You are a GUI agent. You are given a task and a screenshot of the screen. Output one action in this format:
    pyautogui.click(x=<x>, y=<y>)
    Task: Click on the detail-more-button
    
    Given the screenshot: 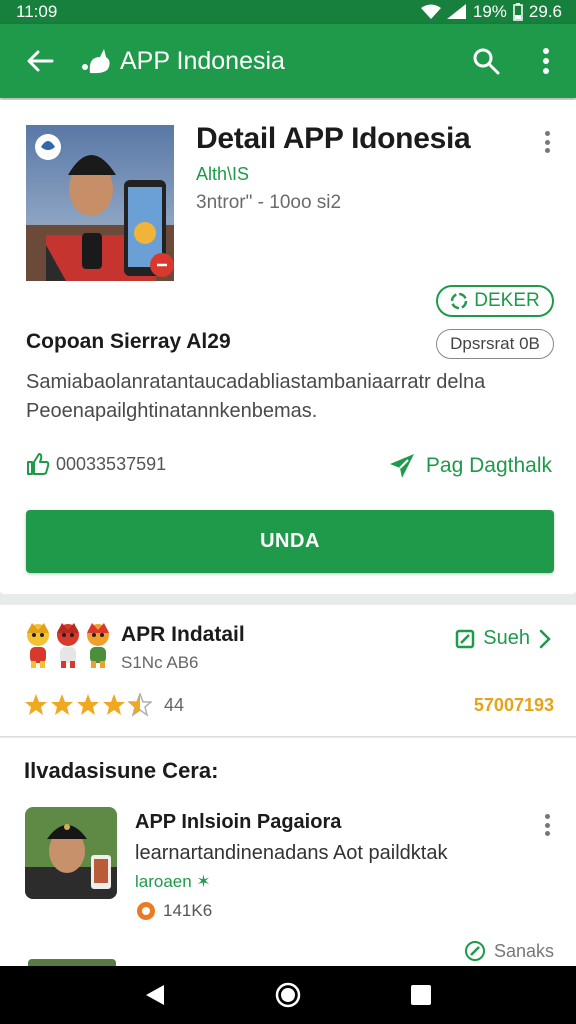 What is the action you would take?
    pyautogui.click(x=547, y=142)
    